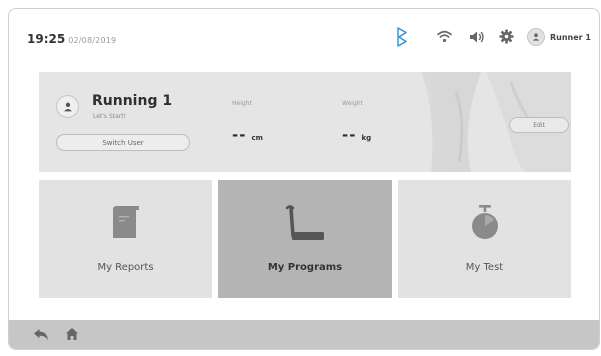 The height and width of the screenshot is (356, 601). Describe the element at coordinates (349, 135) in the screenshot. I see `weight-value: --` at that location.